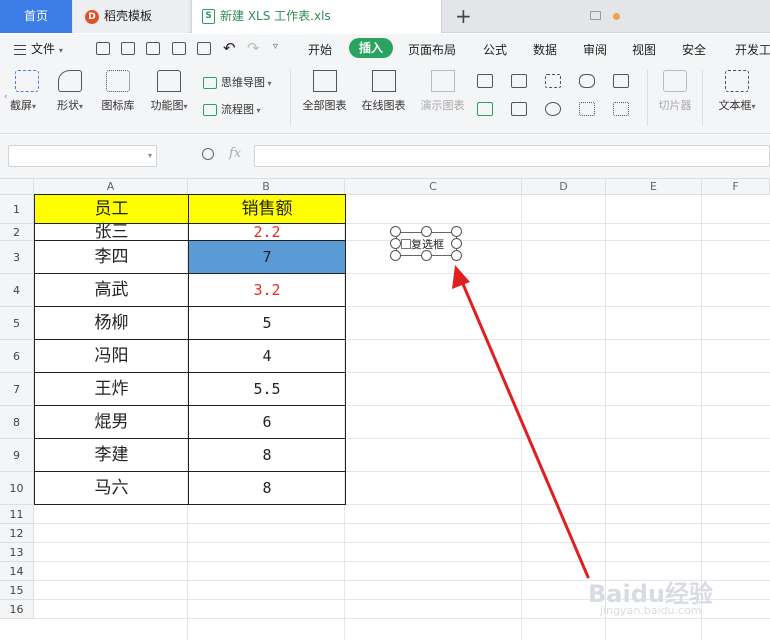 Image resolution: width=770 pixels, height=640 pixels. Describe the element at coordinates (461, 277) in the screenshot. I see `arrow-head` at that location.